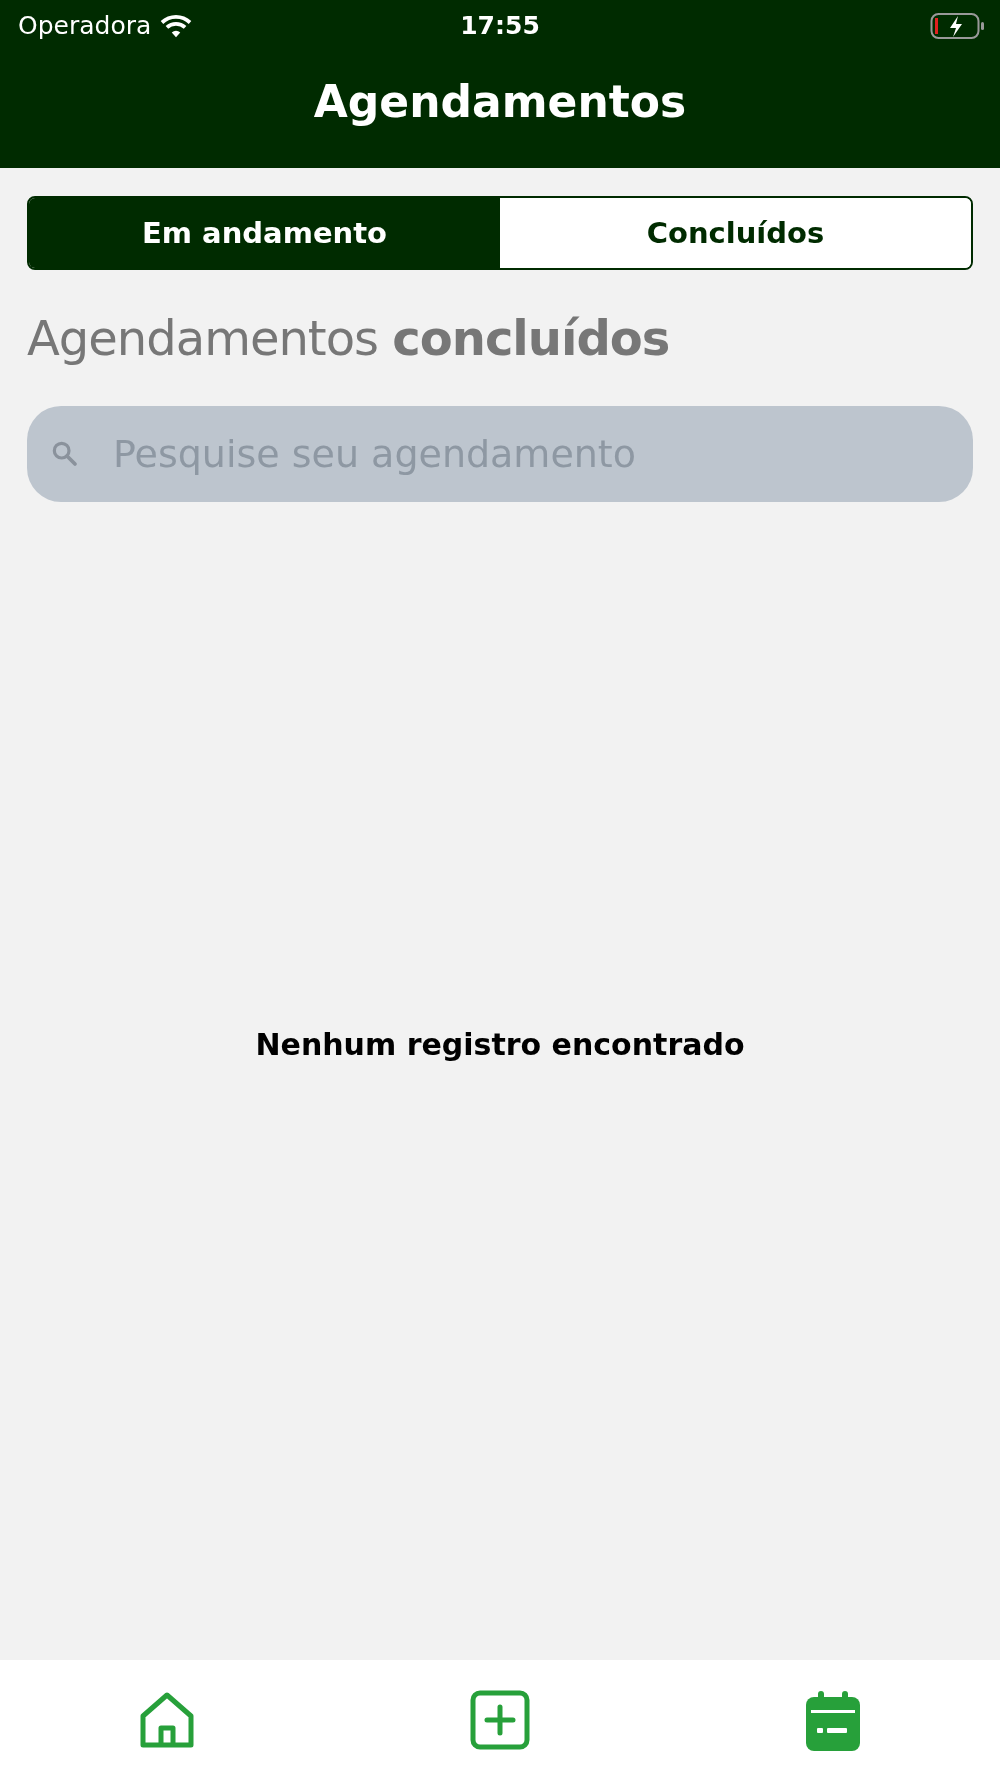 The width and height of the screenshot is (1000, 1778). I want to click on wifi-icon, so click(176, 25).